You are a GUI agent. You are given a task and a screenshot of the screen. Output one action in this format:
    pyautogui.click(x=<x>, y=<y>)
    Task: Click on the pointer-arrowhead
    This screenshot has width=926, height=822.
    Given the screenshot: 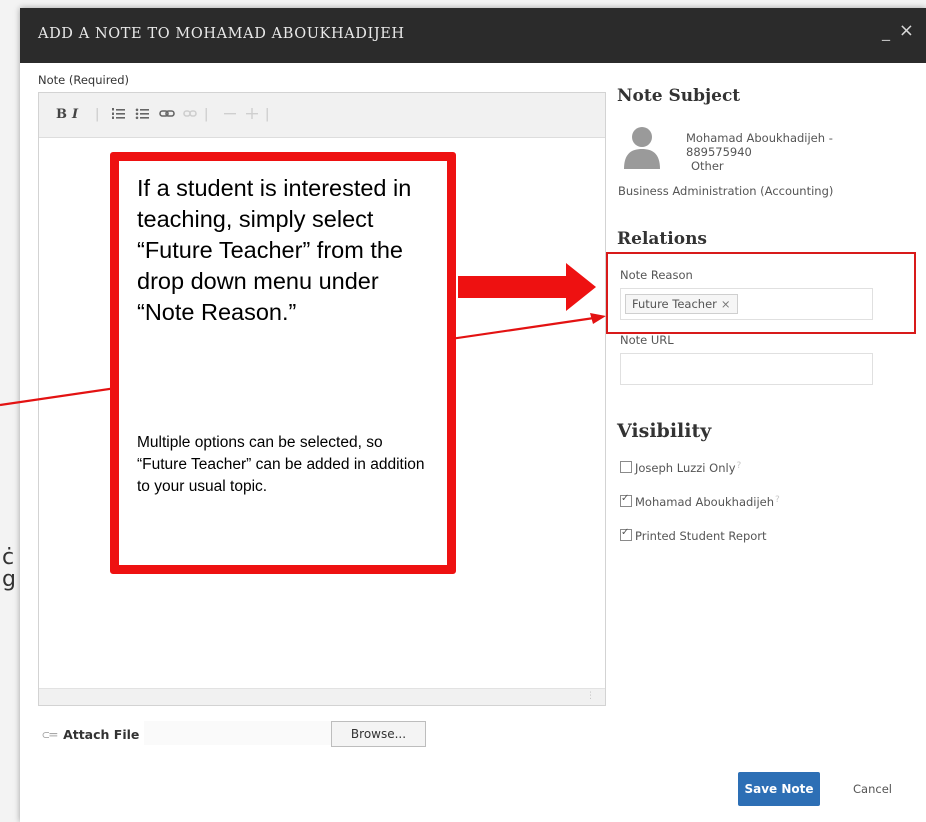 What is the action you would take?
    pyautogui.click(x=598, y=318)
    